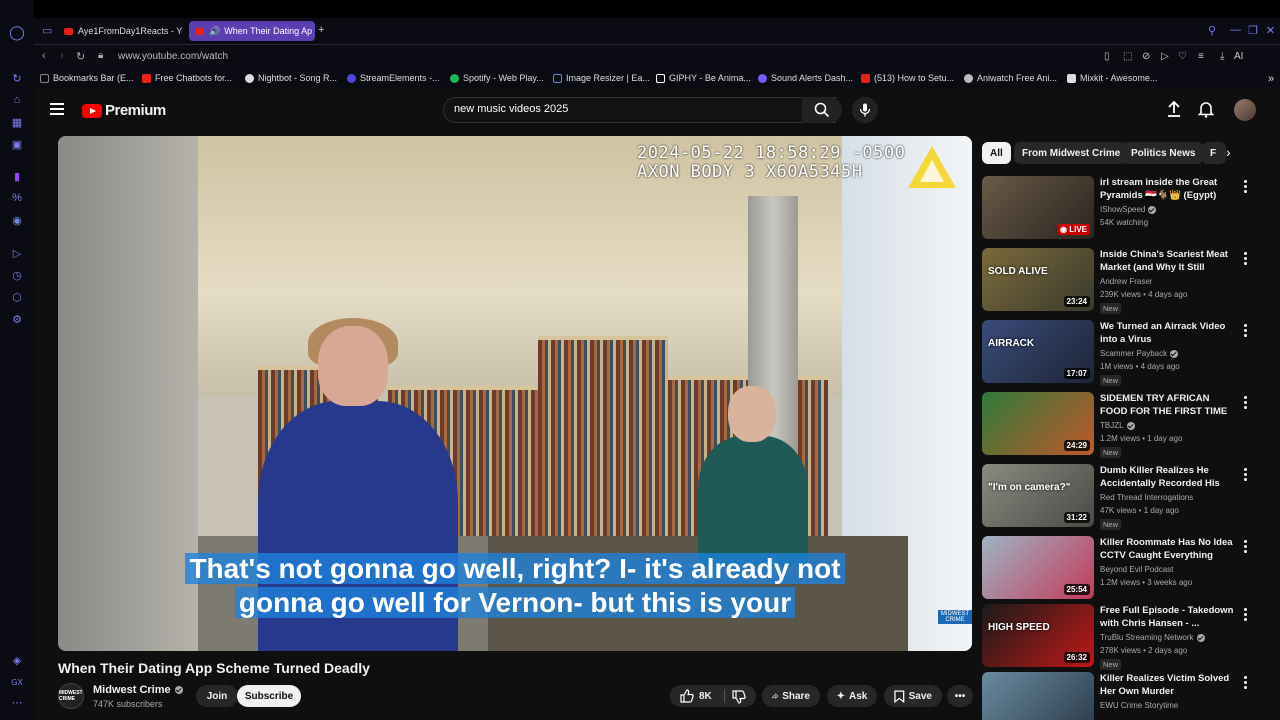  I want to click on recommended-channel: IShowSpeed, so click(1128, 209).